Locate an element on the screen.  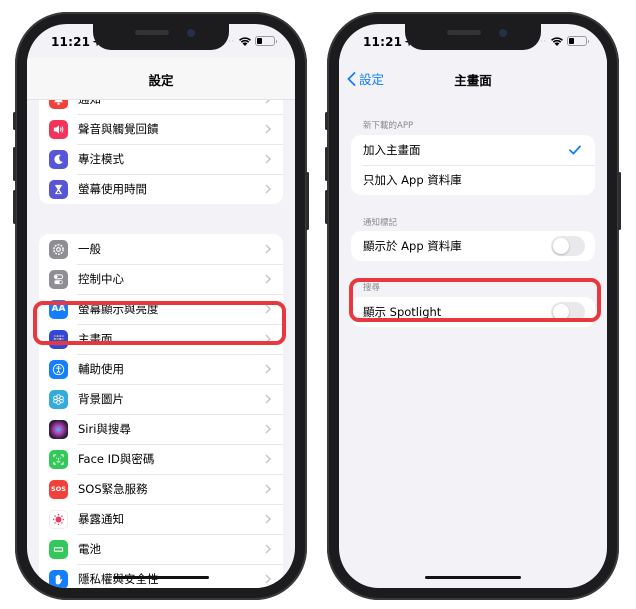
option-app-library-only: 只加入 App 資料庫 is located at coordinates (473, 180).